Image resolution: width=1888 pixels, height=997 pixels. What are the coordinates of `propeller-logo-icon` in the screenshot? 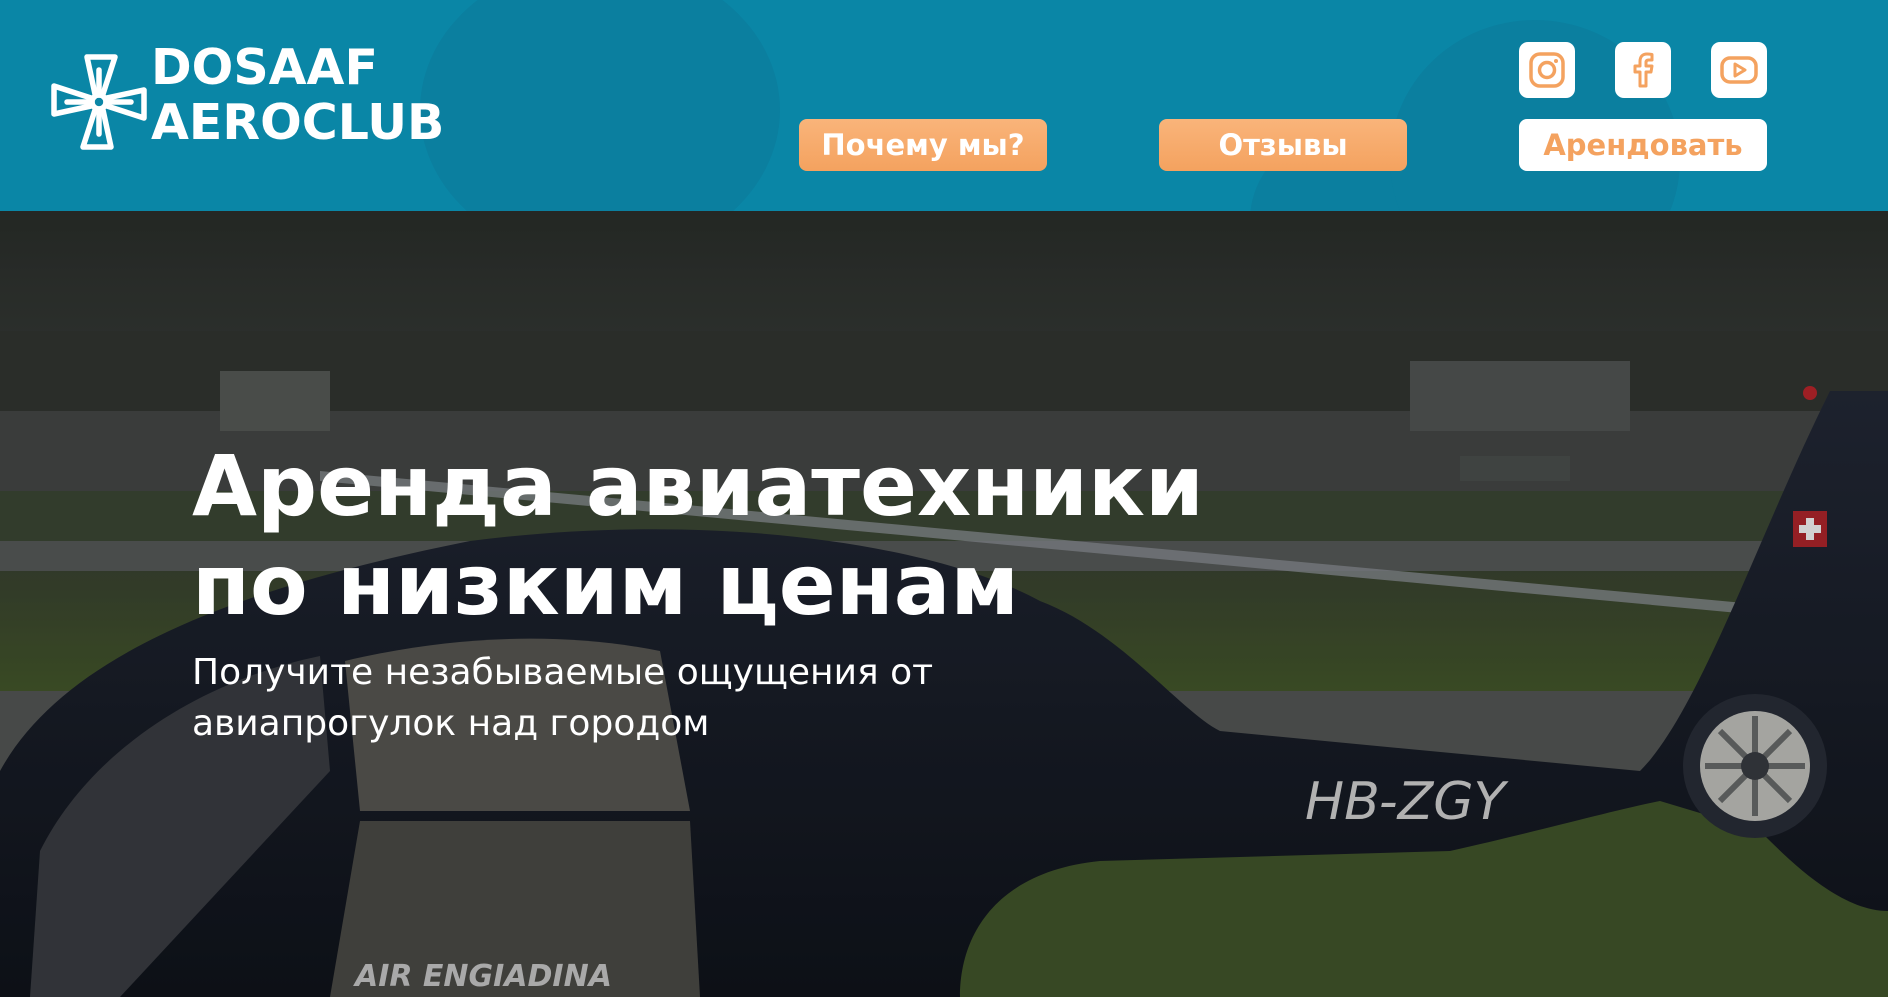 It's located at (99, 104).